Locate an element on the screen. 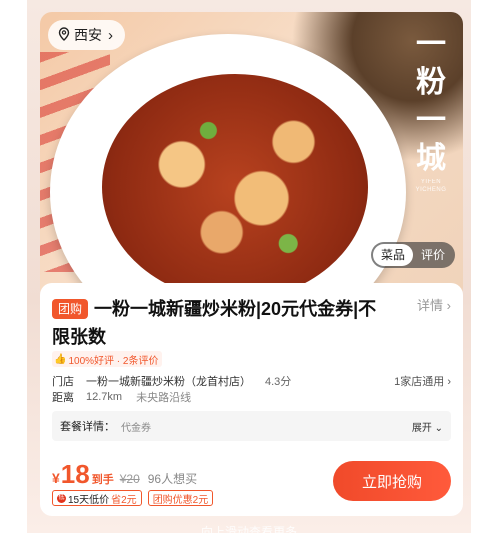 The width and height of the screenshot is (494, 540). location-city: 西安 is located at coordinates (88, 35).